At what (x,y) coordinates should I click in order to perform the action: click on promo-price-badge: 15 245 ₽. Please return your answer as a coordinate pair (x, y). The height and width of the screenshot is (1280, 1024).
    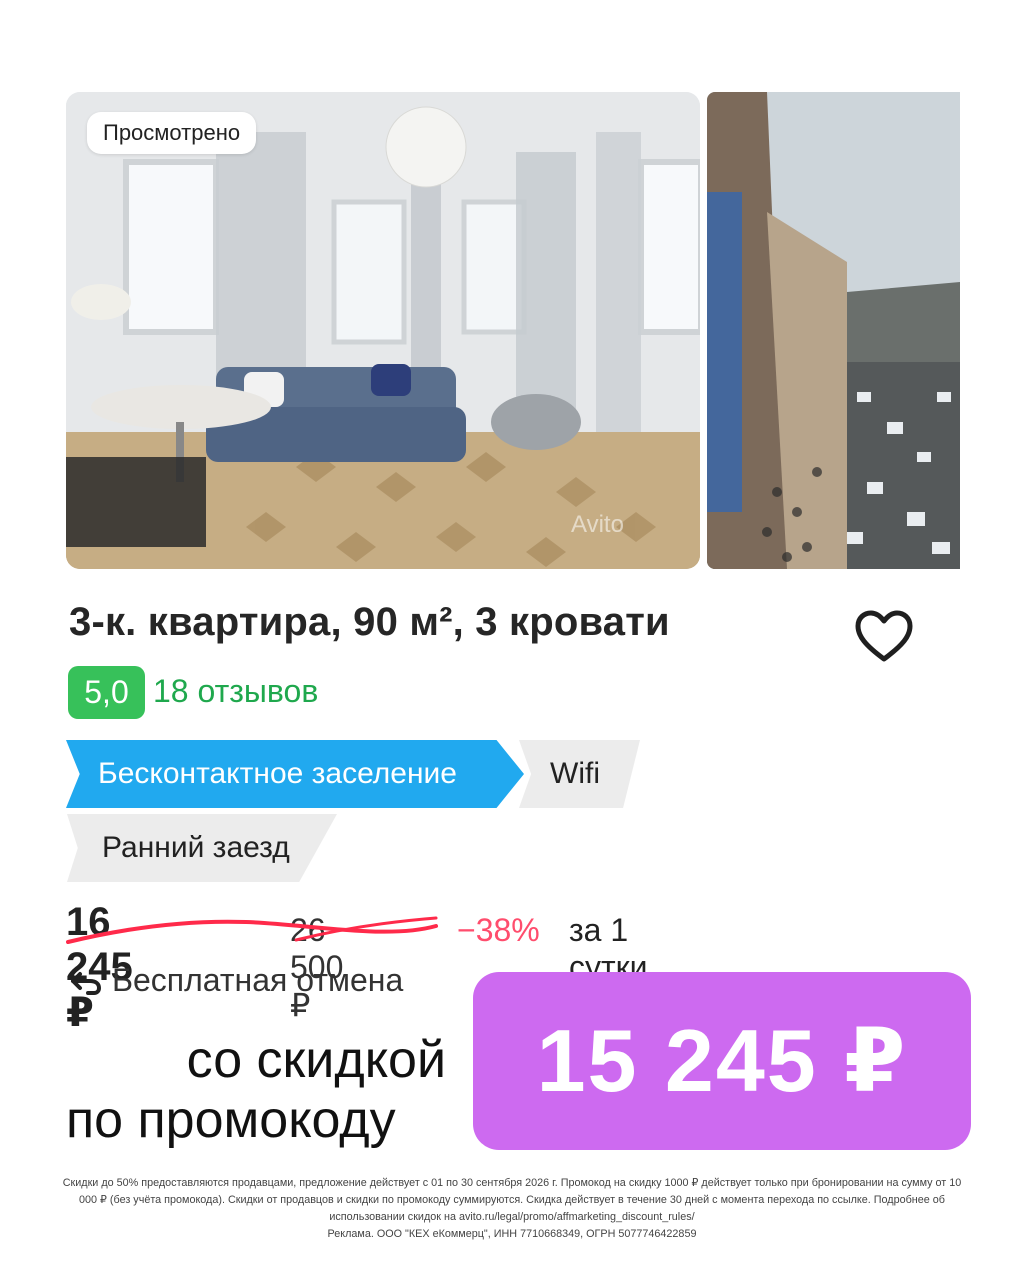
    Looking at the image, I should click on (722, 1061).